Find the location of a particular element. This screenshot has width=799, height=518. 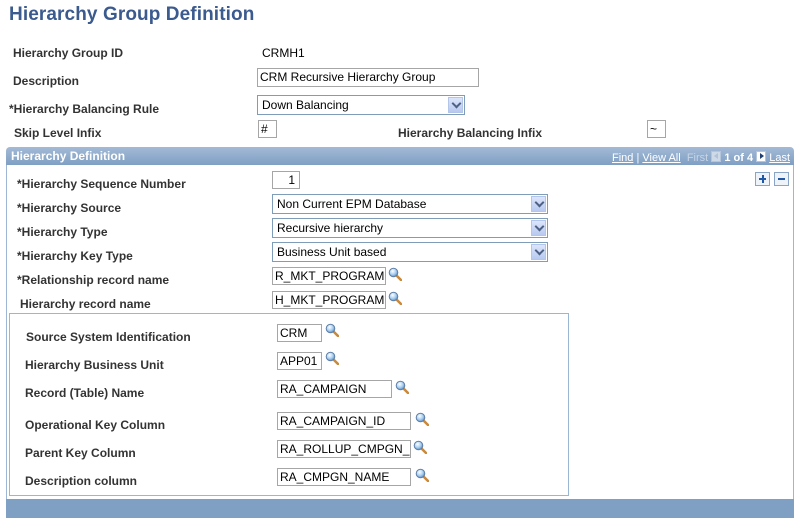

hierarchy-record-input: H_MKT_PROGRAM is located at coordinates (329, 300).